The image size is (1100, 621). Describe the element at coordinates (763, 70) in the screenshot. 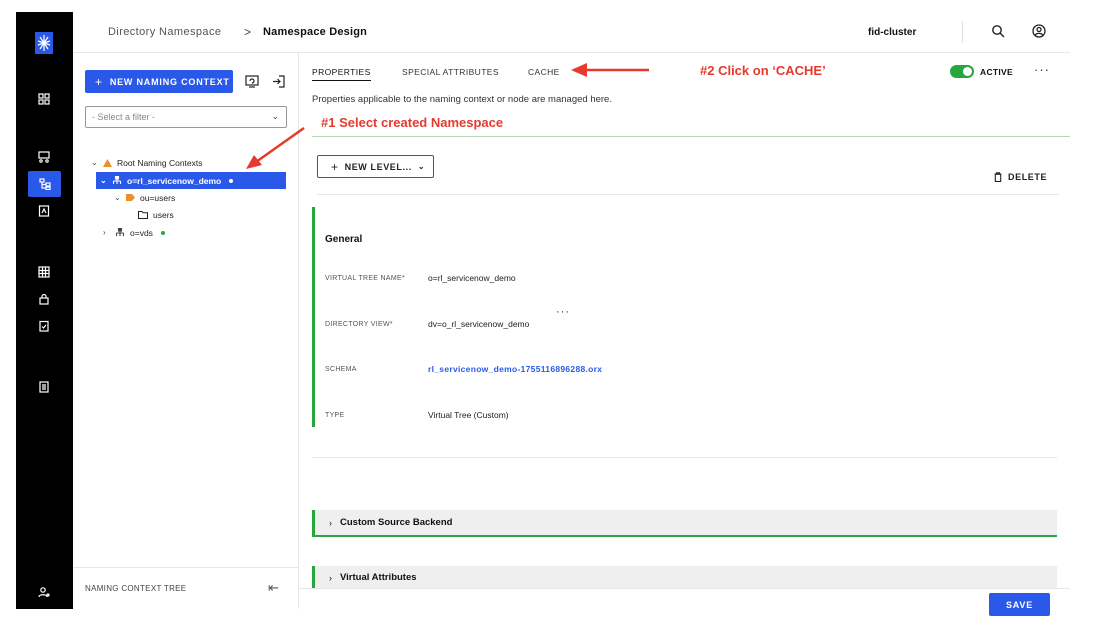

I see `annotation-step2: #2 Click on ‘CACHE’` at that location.